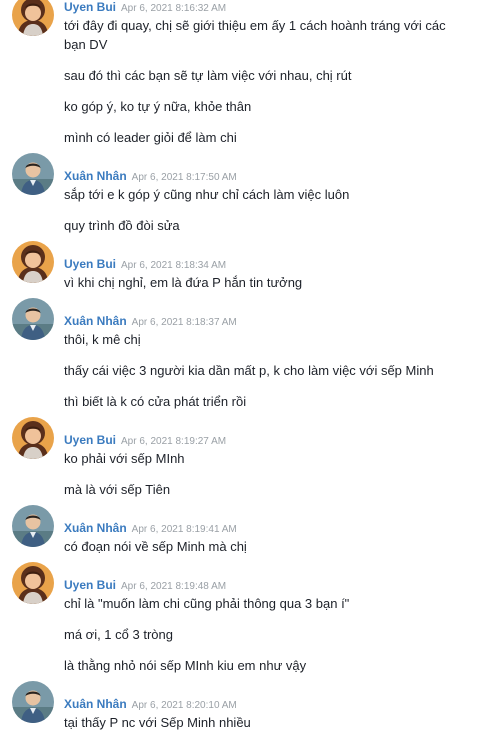  Describe the element at coordinates (184, 322) in the screenshot. I see `timestamp: Apr 6, 2021 8:18:37 AM` at that location.